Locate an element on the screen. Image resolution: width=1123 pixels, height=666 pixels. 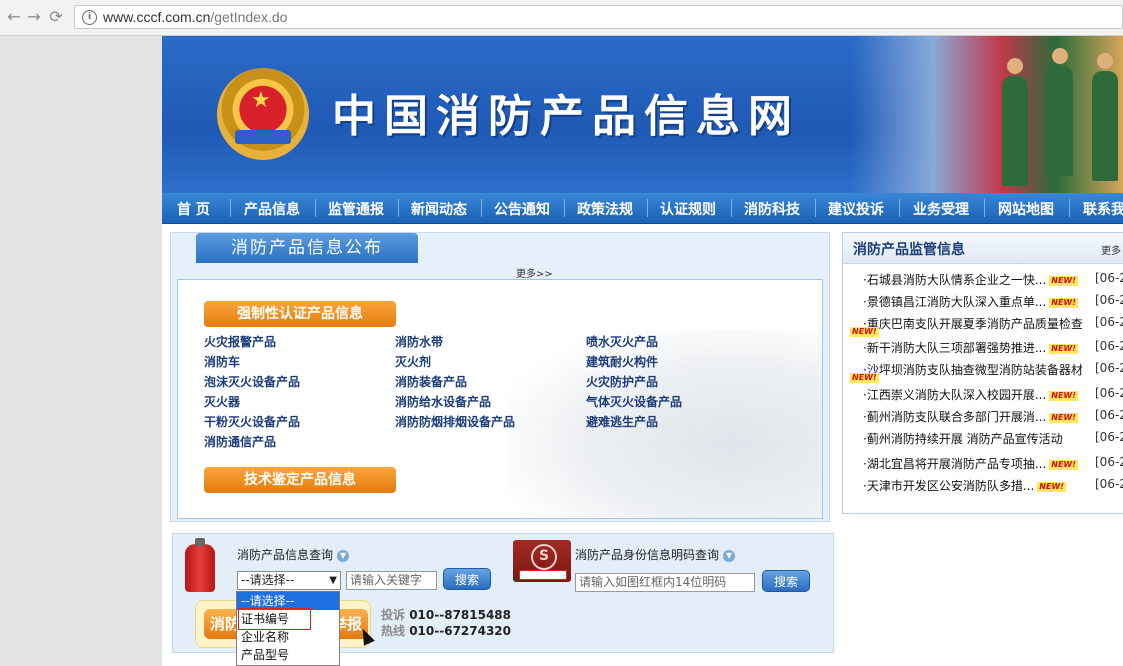
news-item: ·江西崇义消防大队深入校园开展...NEW! [06-2 is located at coordinates (983, 395).